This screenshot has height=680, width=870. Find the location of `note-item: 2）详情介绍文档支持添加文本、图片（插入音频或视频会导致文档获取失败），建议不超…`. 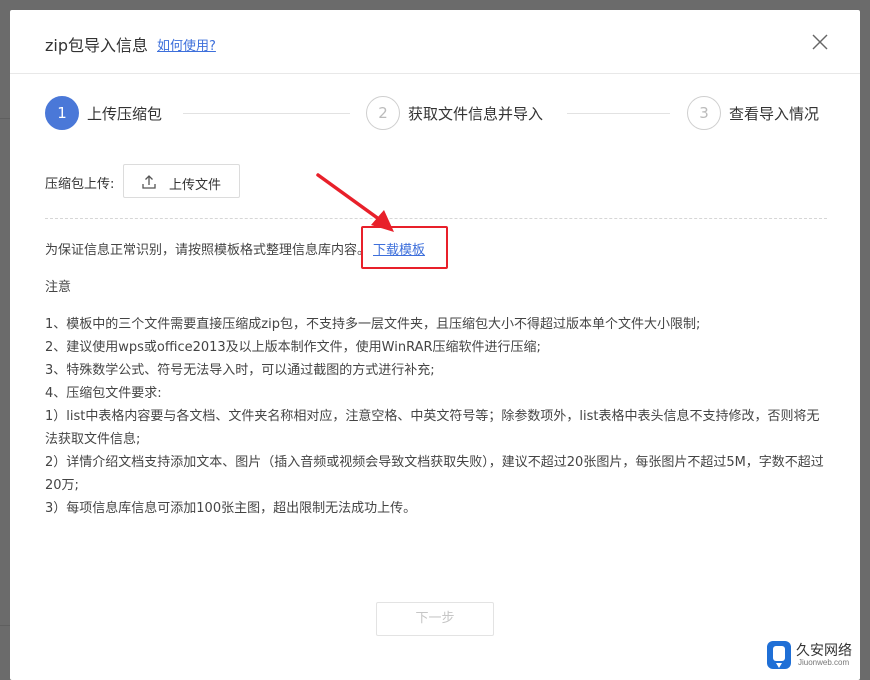

note-item: 2）详情介绍文档支持添加文本、图片（插入音频或视频会导致文档获取失败），建议不超… is located at coordinates (434, 474).